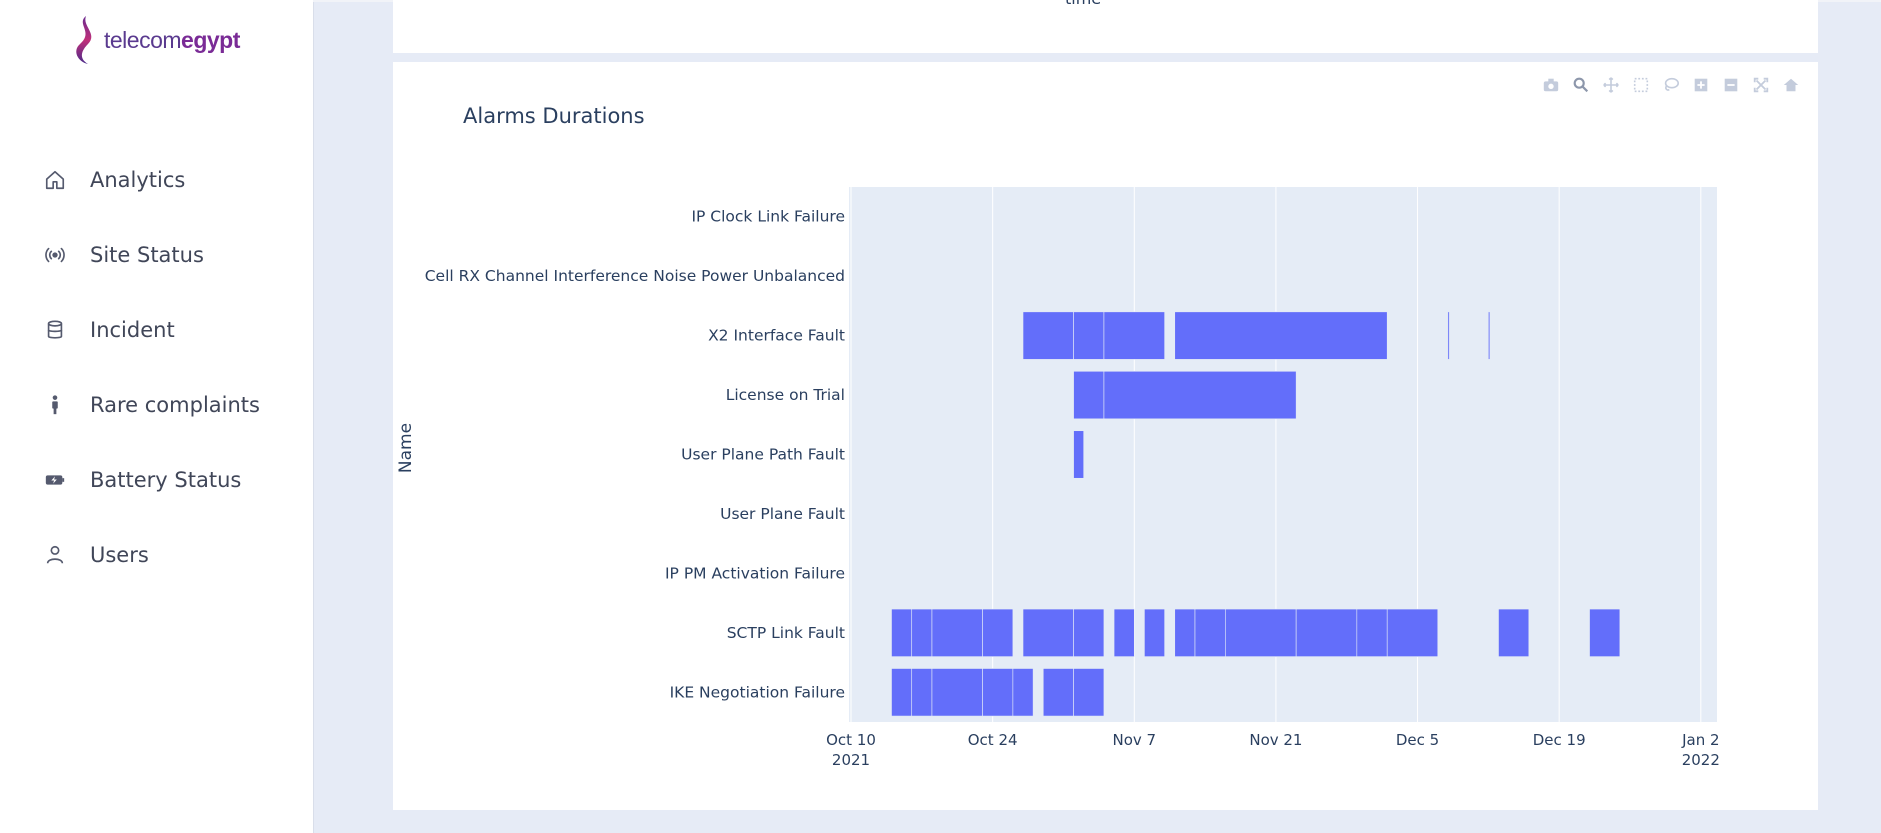  I want to click on x-tick-label: Nov 21, so click(1275, 740).